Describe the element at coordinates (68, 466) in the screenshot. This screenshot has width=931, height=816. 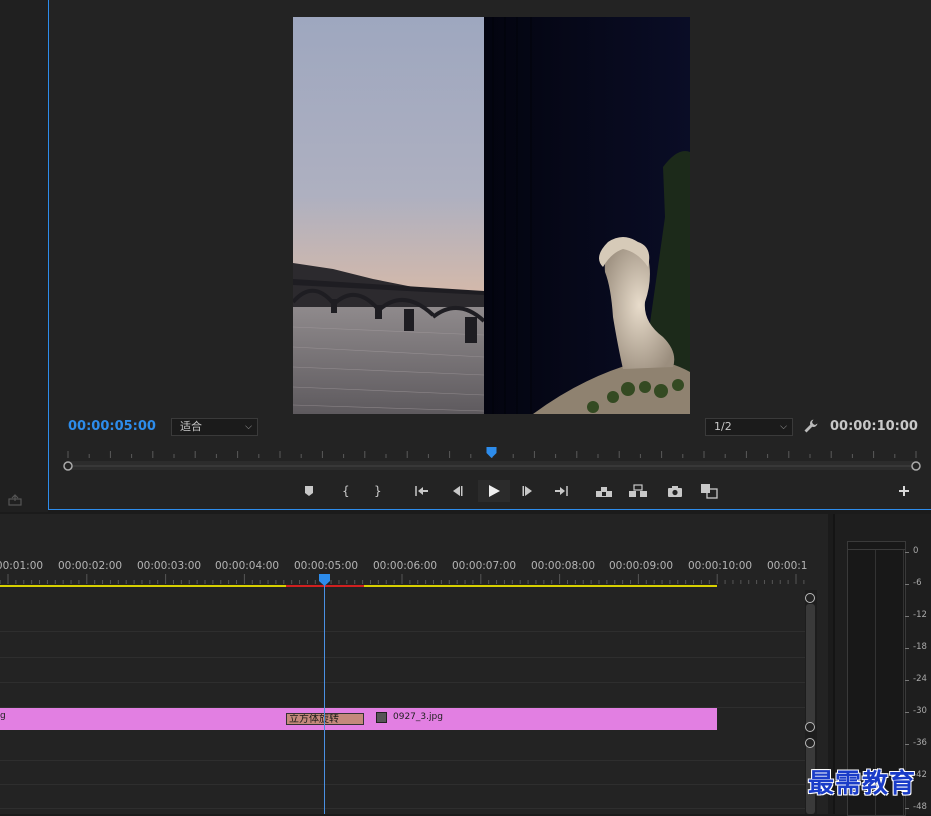
I see `scrub-start-handle` at that location.